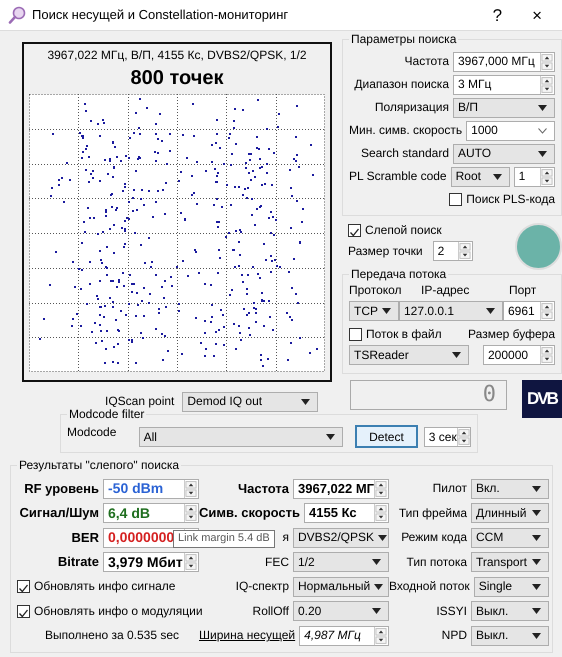  What do you see at coordinates (504, 62) in the screenshot?
I see `spin-field: 3967,000 МГц` at bounding box center [504, 62].